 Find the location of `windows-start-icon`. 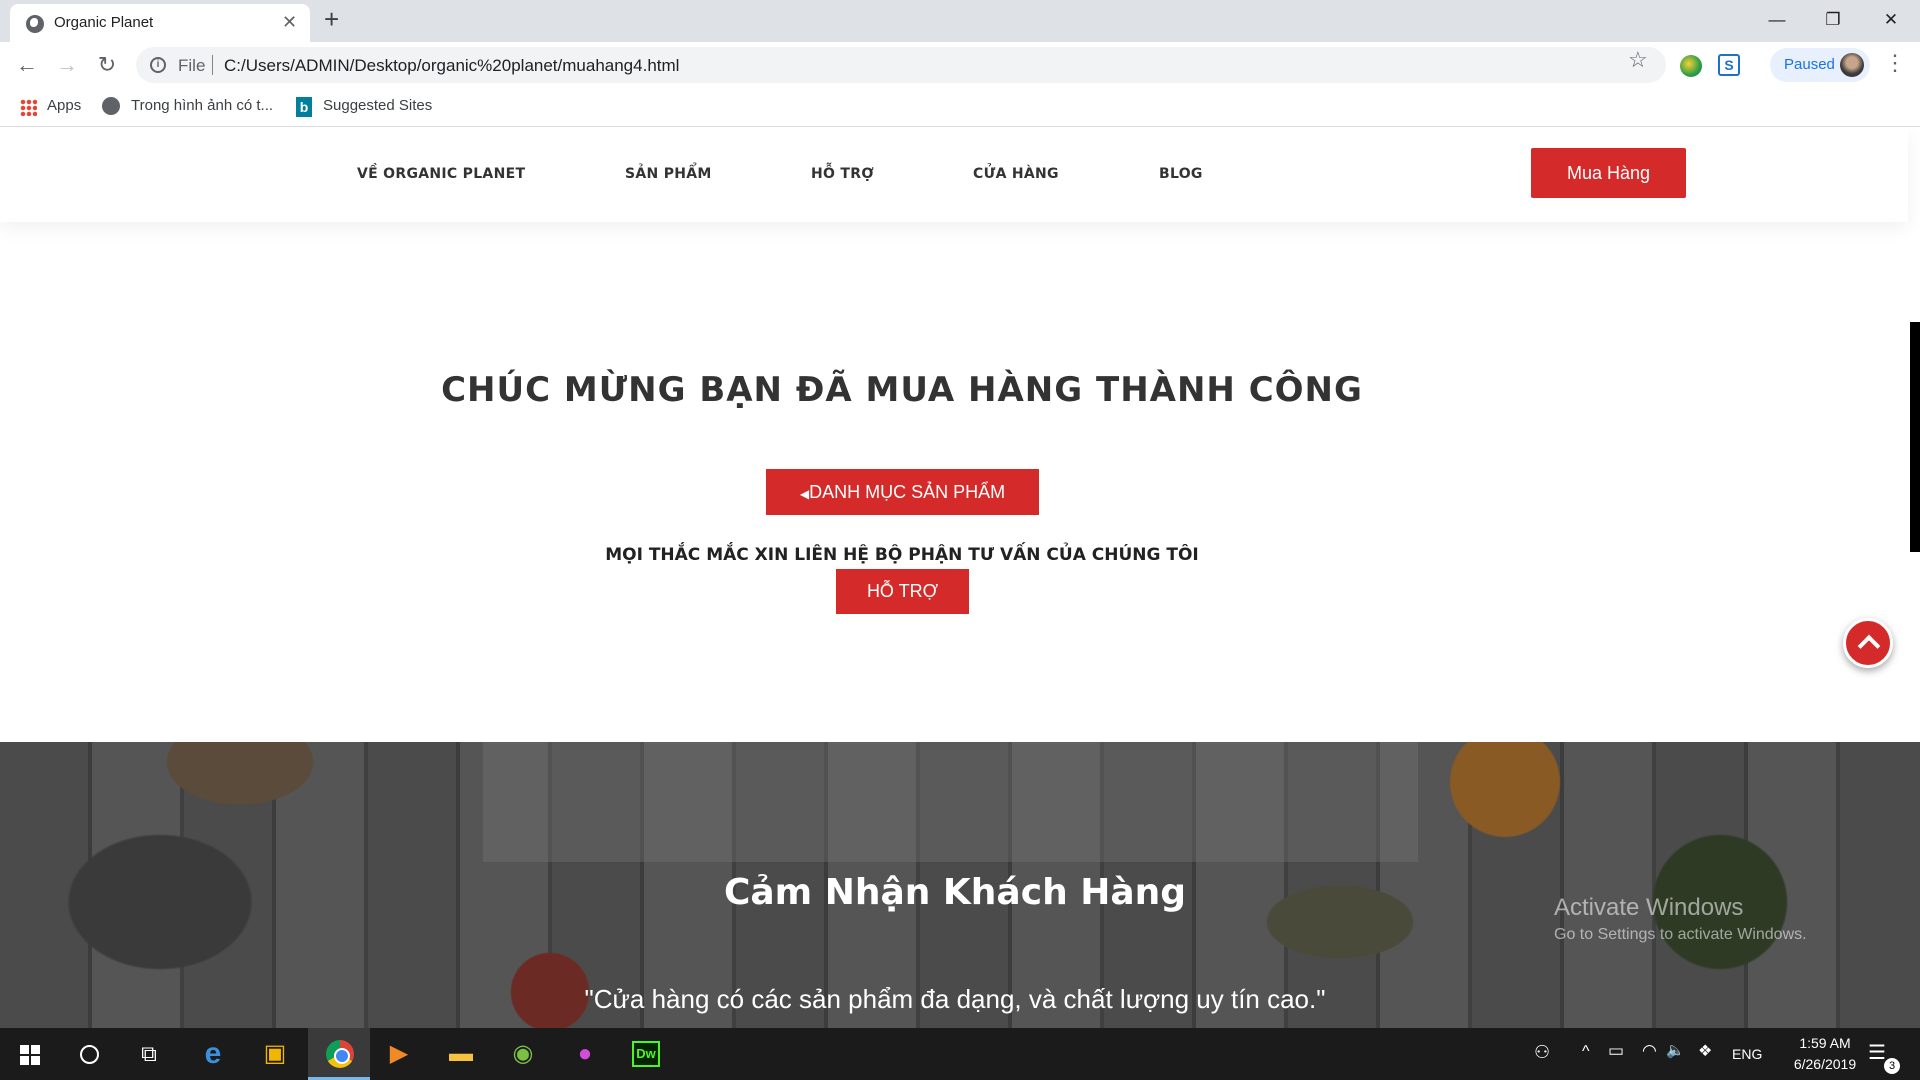

windows-start-icon is located at coordinates (30, 1055).